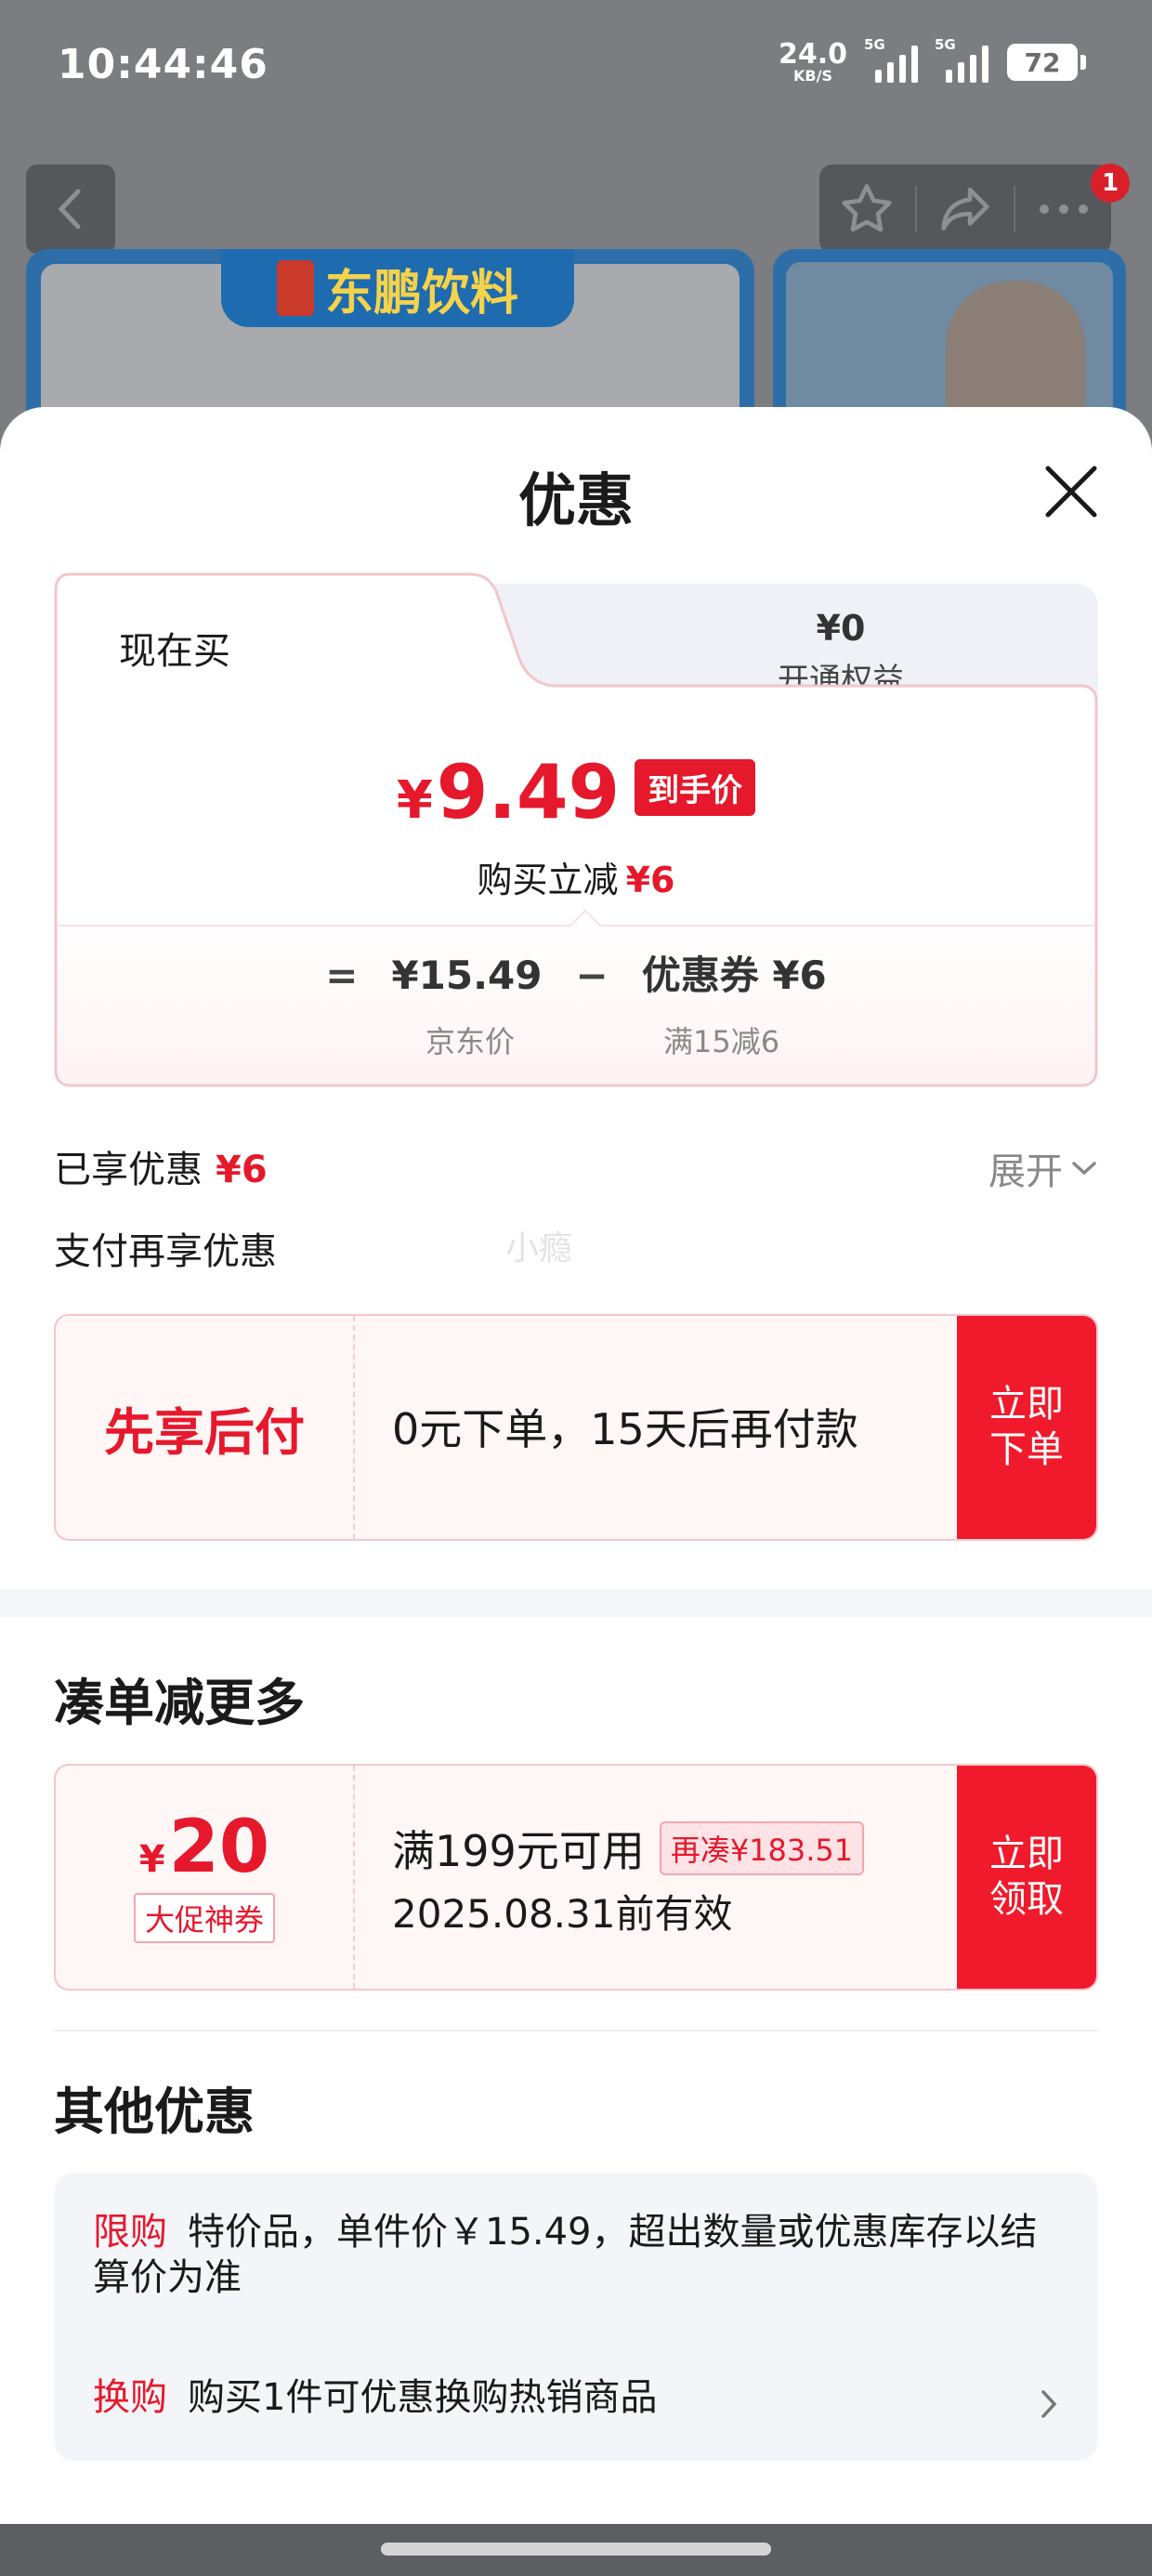 The height and width of the screenshot is (2576, 1152). I want to click on trade-in-label: 换购, so click(130, 2397).